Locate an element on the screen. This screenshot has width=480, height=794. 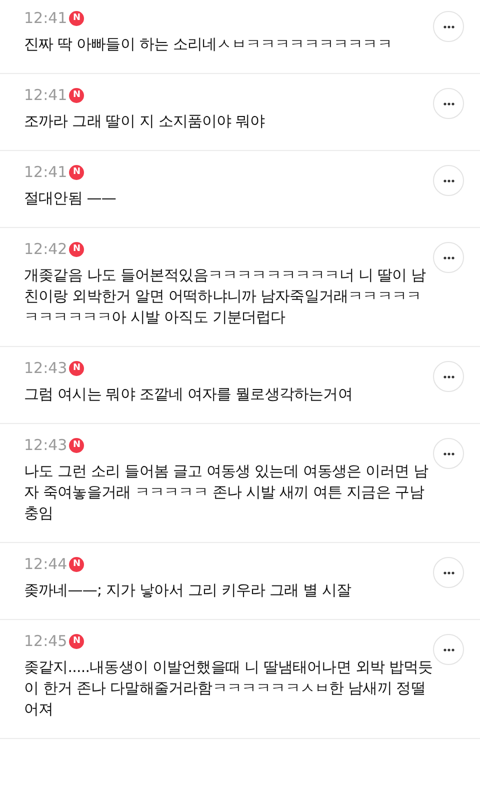
comment-text: 절대안됨 —— is located at coordinates (70, 198).